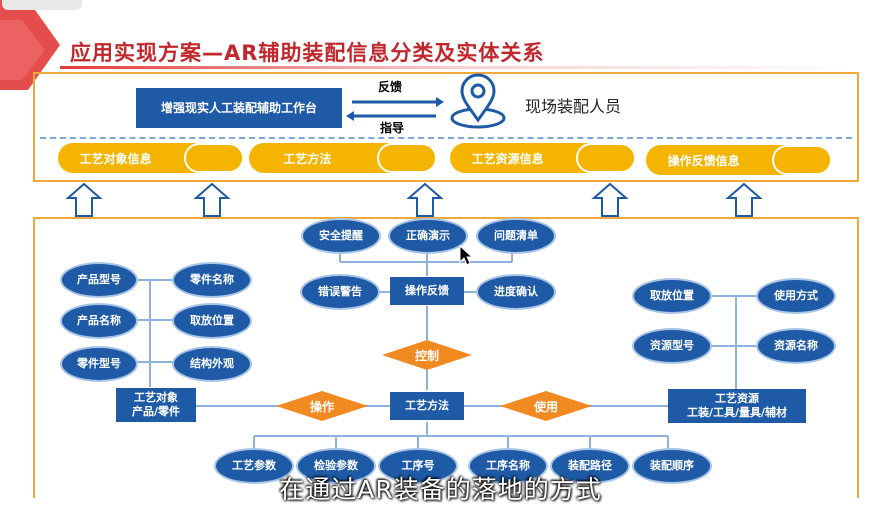  I want to click on video-subtitle: 在通过AR装备的落地的方式, so click(440, 489).